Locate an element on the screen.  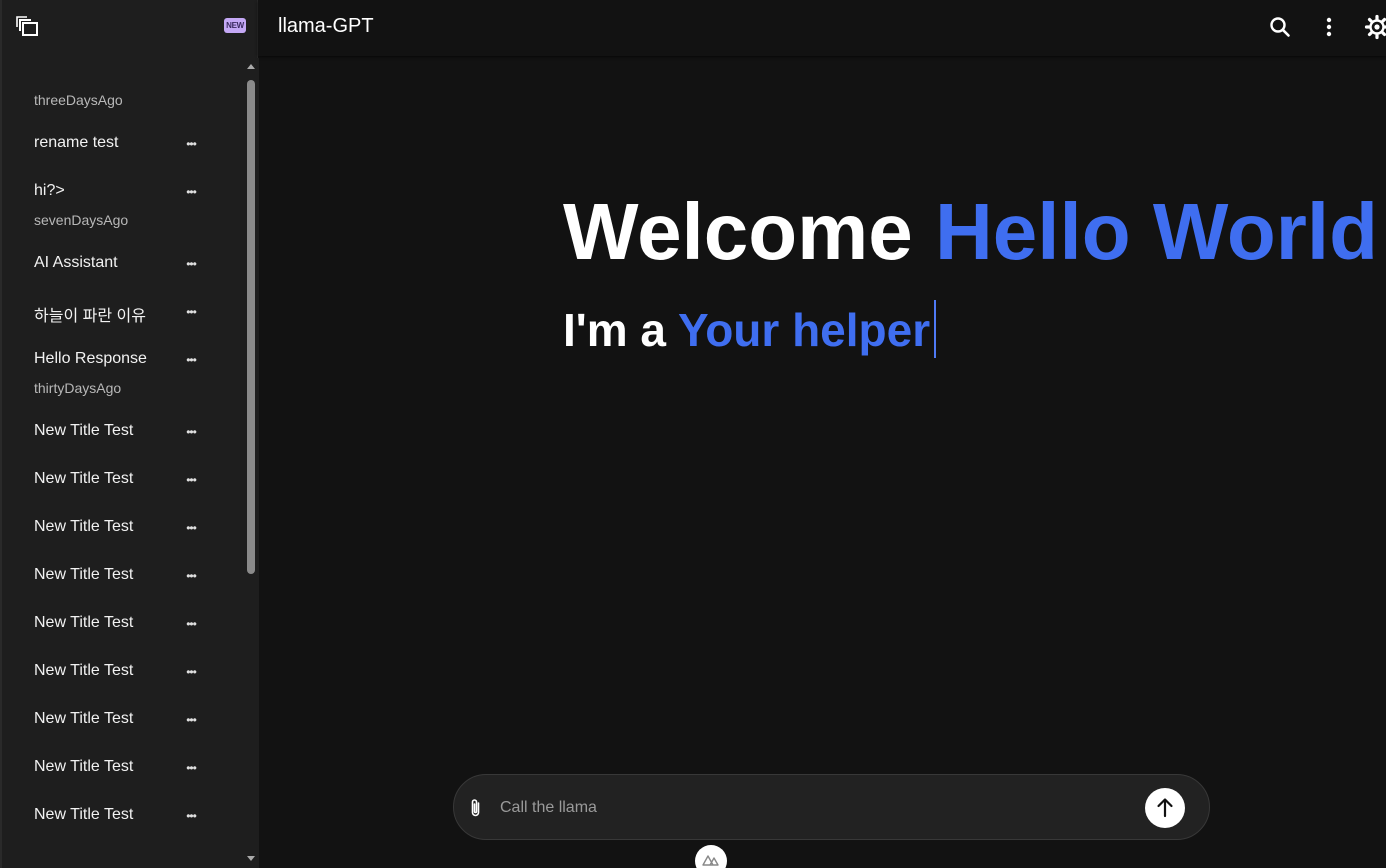
chat-history-item: 하늘이 파란 이유 ••• is located at coordinates (118, 312).